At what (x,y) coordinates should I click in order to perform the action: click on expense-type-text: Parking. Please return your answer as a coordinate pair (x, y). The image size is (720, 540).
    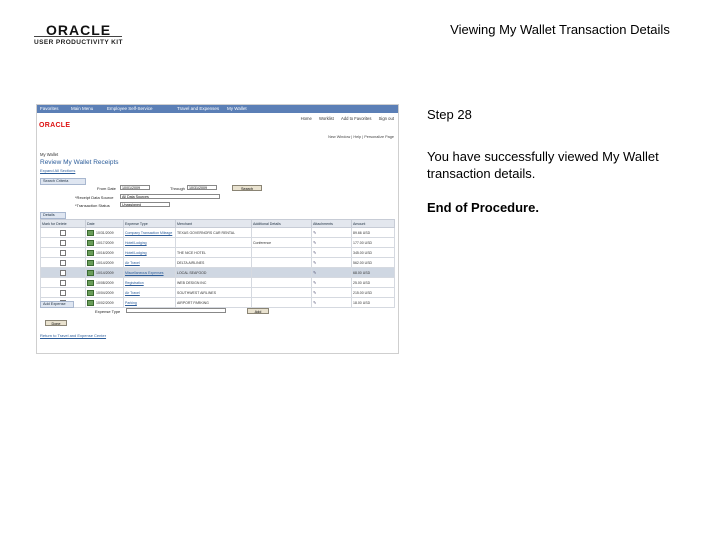
    Looking at the image, I should click on (131, 303).